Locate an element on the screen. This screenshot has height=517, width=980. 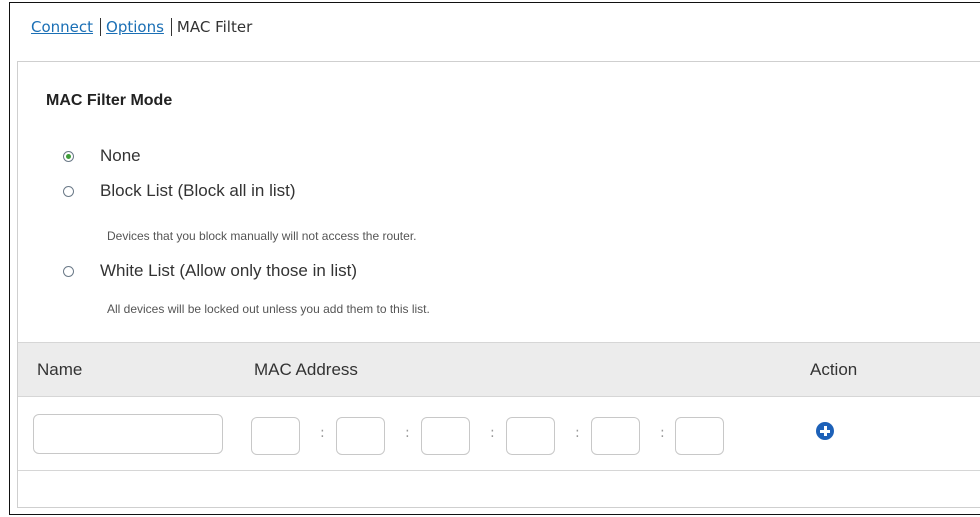
radio-button-block-list is located at coordinates (68, 191).